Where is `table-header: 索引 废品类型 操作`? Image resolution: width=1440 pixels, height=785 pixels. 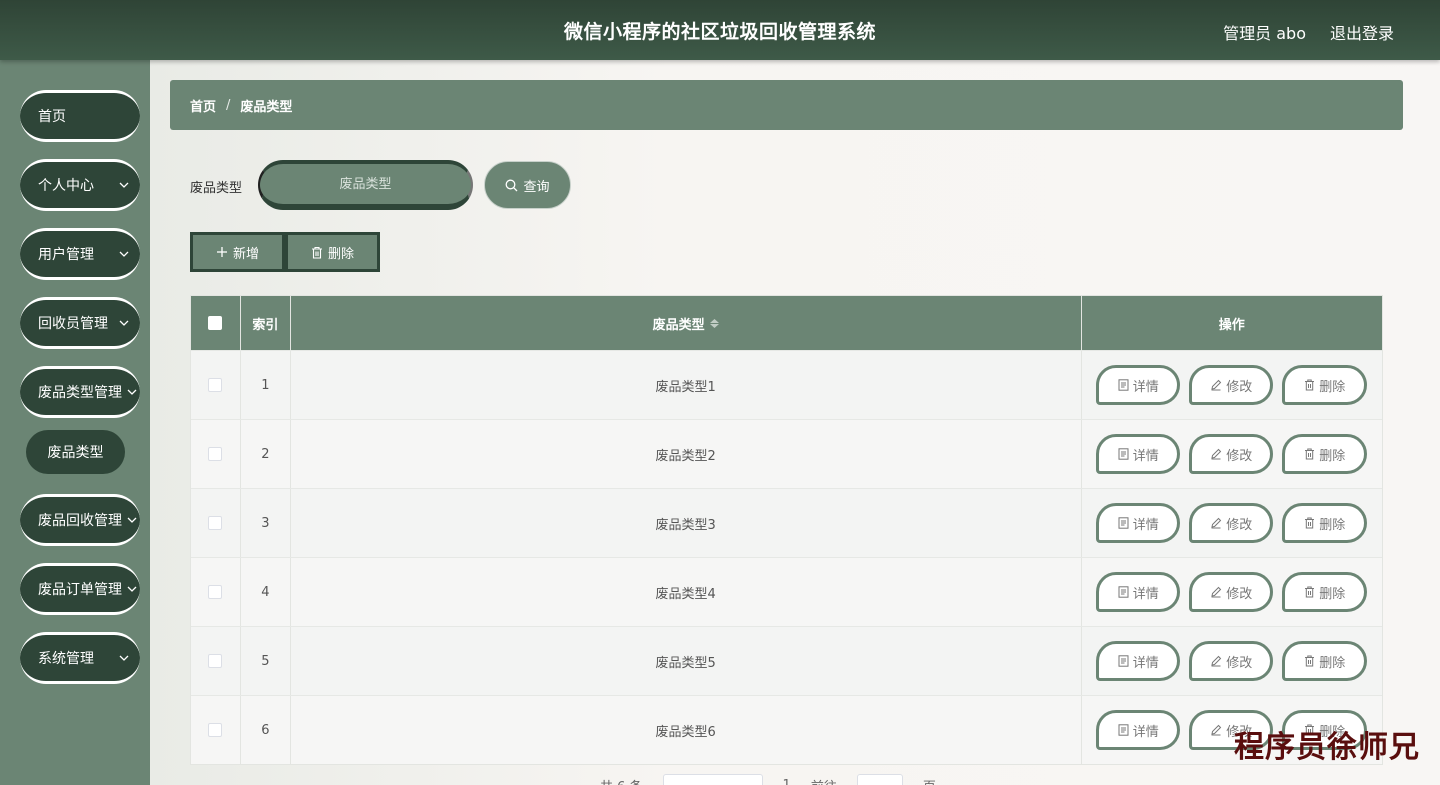
table-header: 索引 废品类型 操作 is located at coordinates (786, 323).